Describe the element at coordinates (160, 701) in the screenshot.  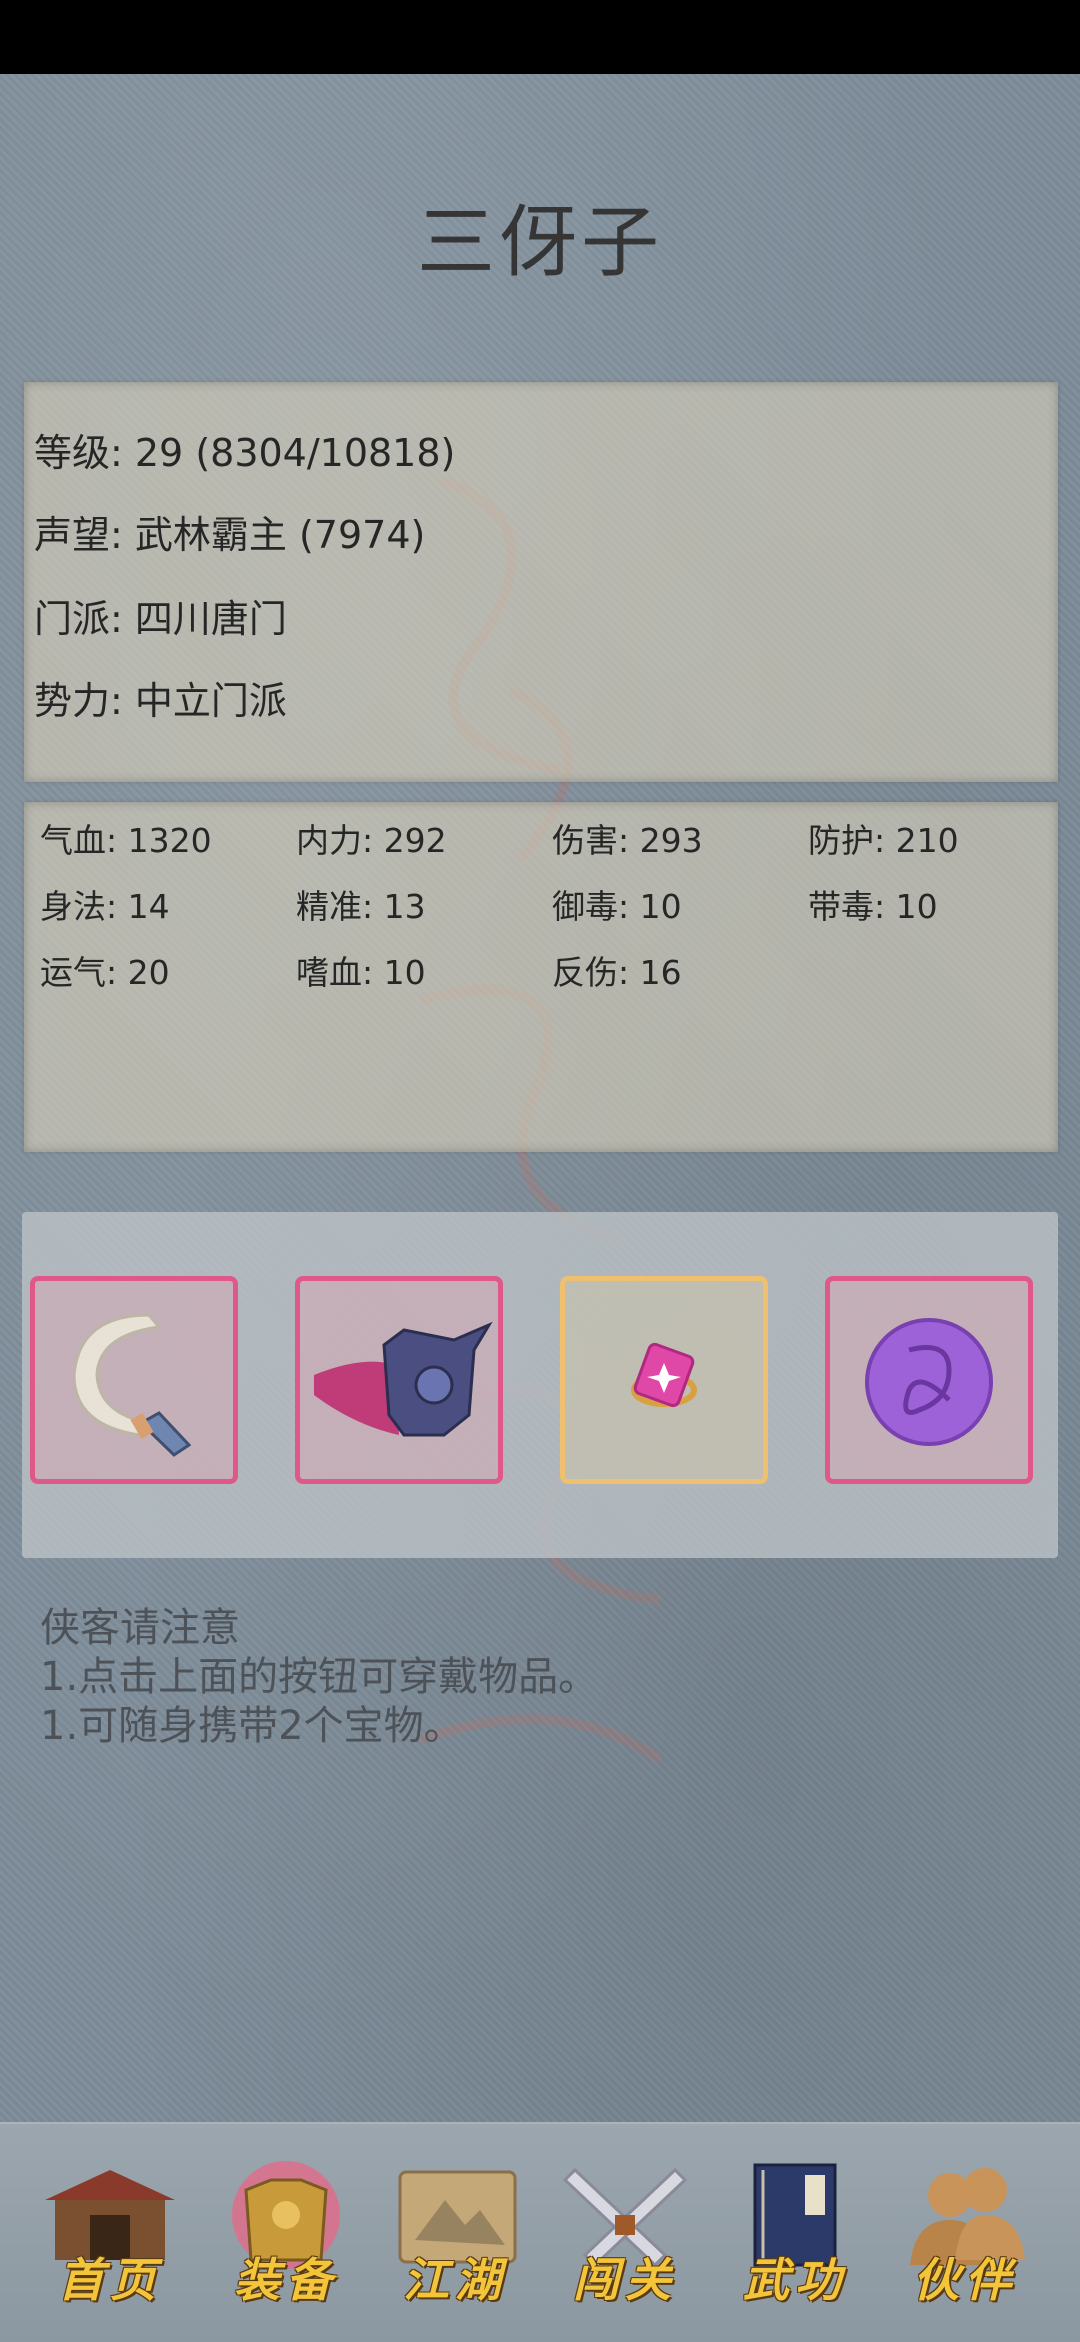
I see `faction-text: 势力: 中立门派` at that location.